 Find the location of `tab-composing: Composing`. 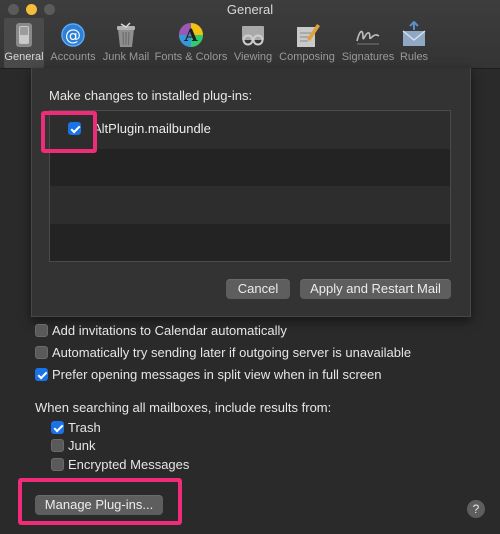

tab-composing: Composing is located at coordinates (307, 43).